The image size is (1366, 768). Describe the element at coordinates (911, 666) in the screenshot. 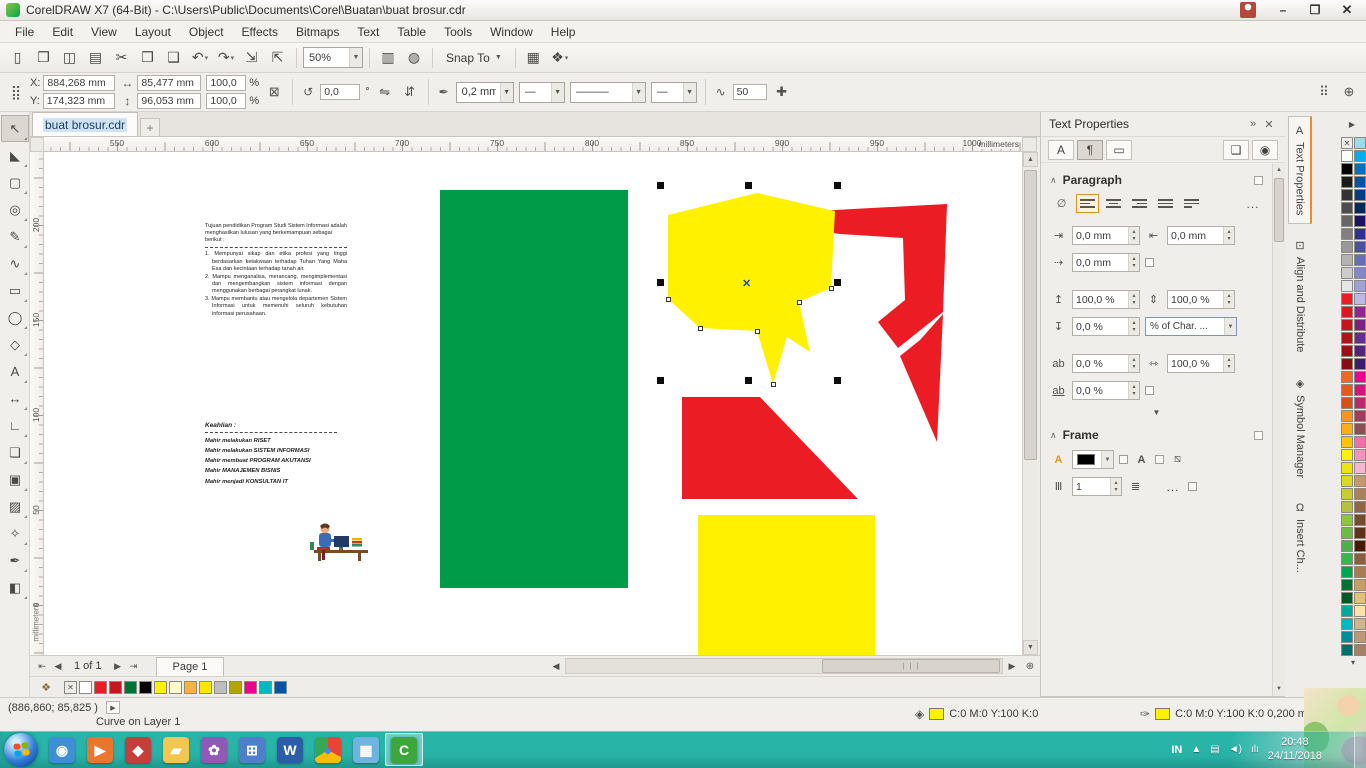

I see `horizontal-scroll-thumb: ❘❘❘` at that location.